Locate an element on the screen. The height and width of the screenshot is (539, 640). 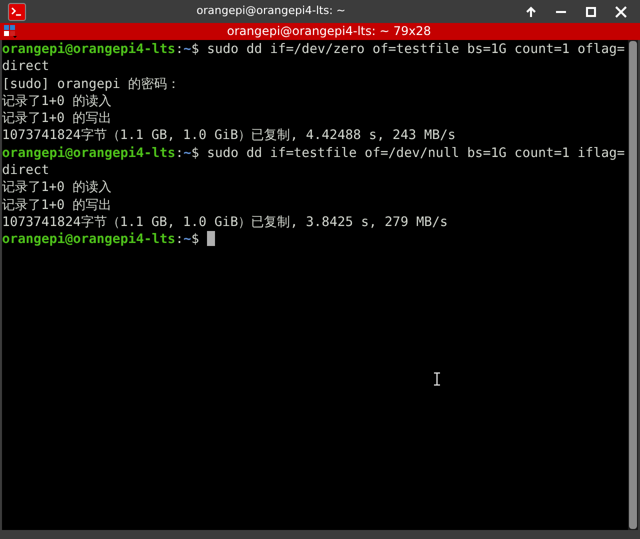
arrow-up-icon is located at coordinates (531, 11).